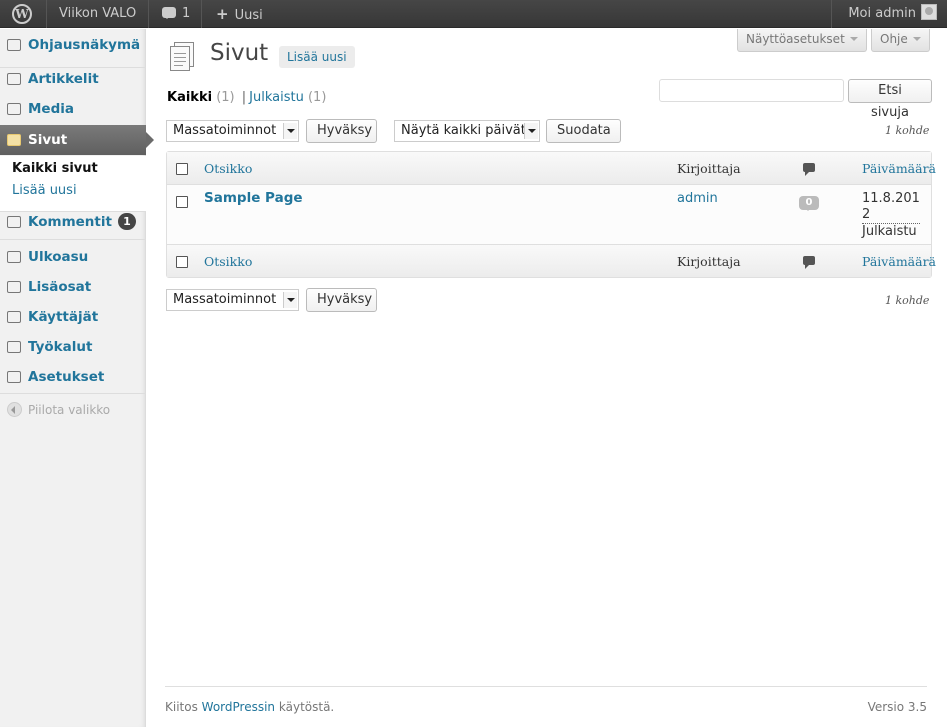  Describe the element at coordinates (697, 198) in the screenshot. I see `author-link: admin` at that location.